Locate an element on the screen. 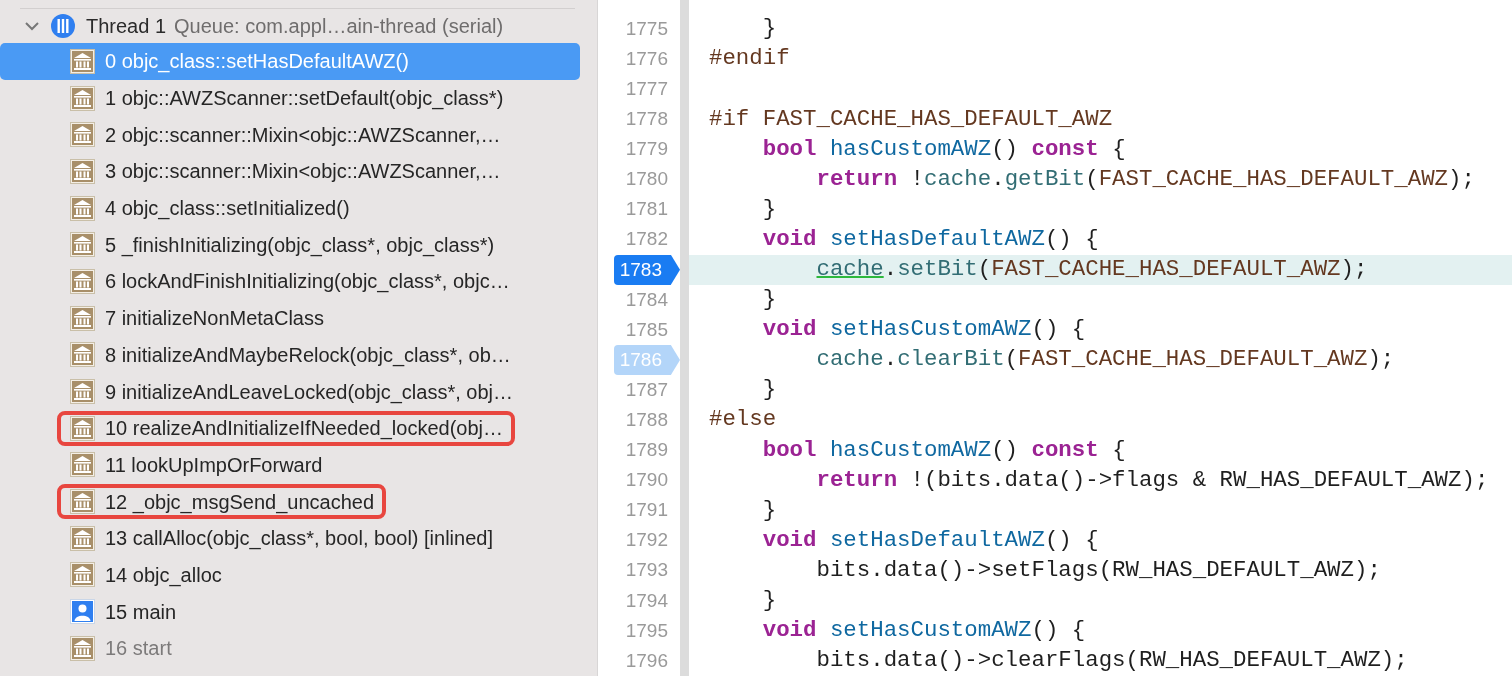 This screenshot has width=1512, height=676. code-line: #endif is located at coordinates (749, 59).